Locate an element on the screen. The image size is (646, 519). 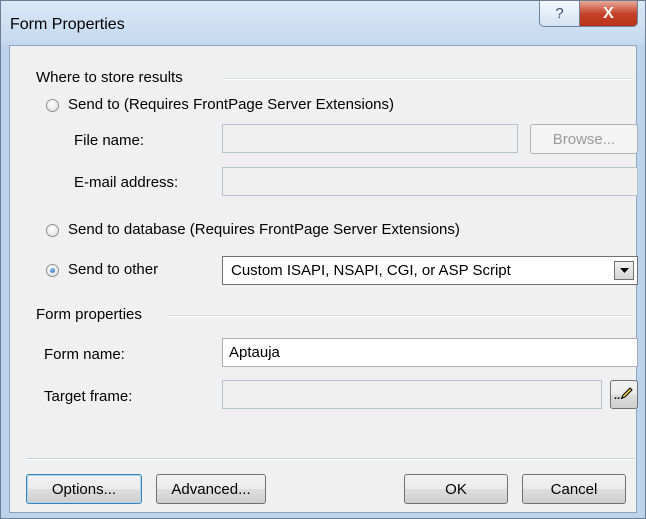
form-name-field is located at coordinates (430, 352).